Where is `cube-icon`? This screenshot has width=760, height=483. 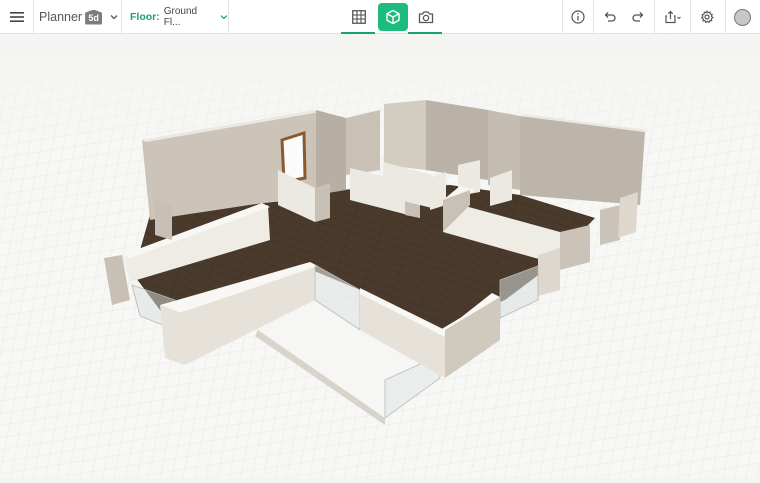 cube-icon is located at coordinates (393, 17).